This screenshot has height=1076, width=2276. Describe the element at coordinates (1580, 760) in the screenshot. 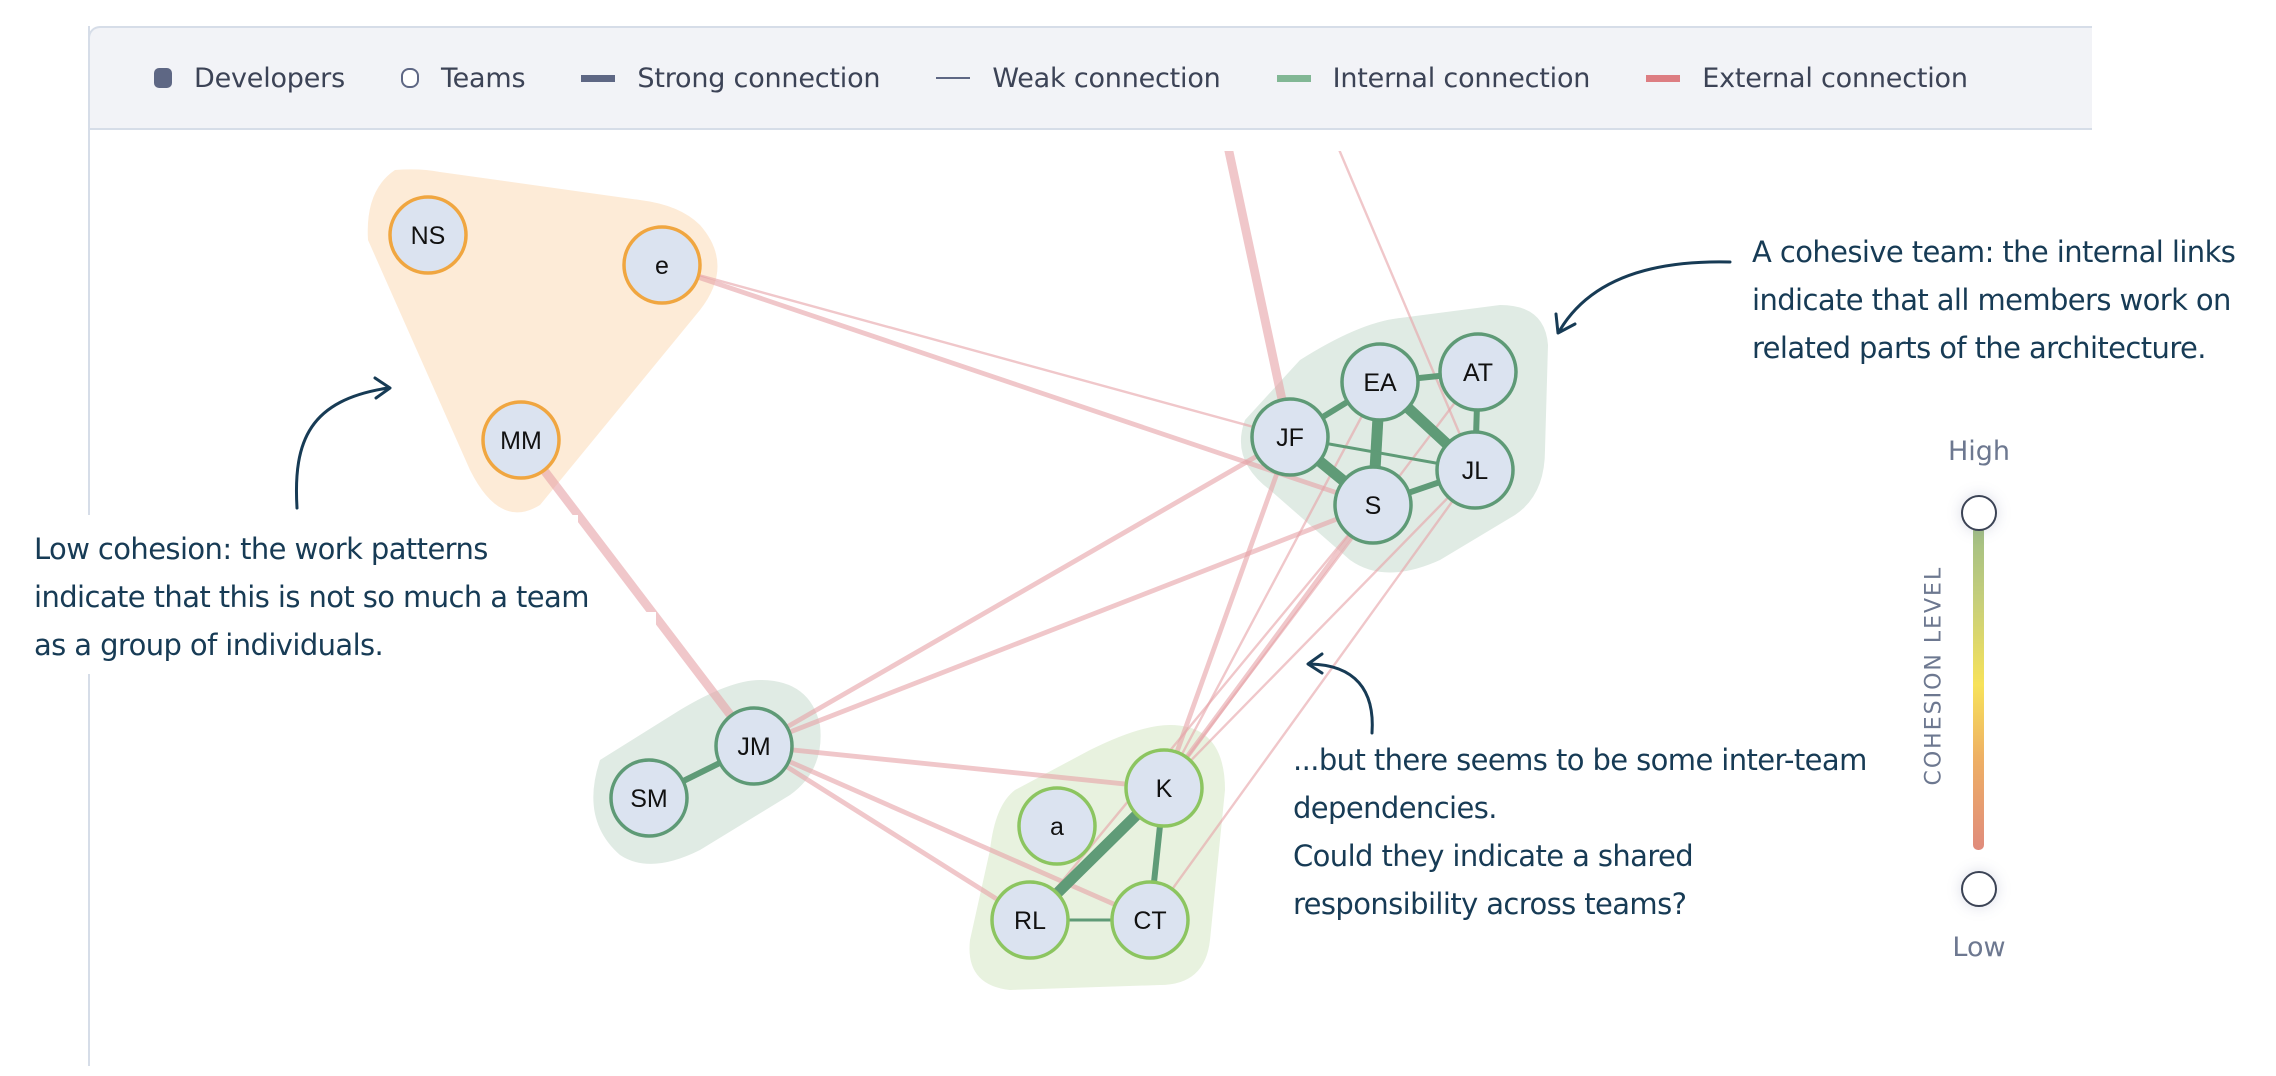

I see `annotation-line: ...but there seems to be some inter-team` at that location.